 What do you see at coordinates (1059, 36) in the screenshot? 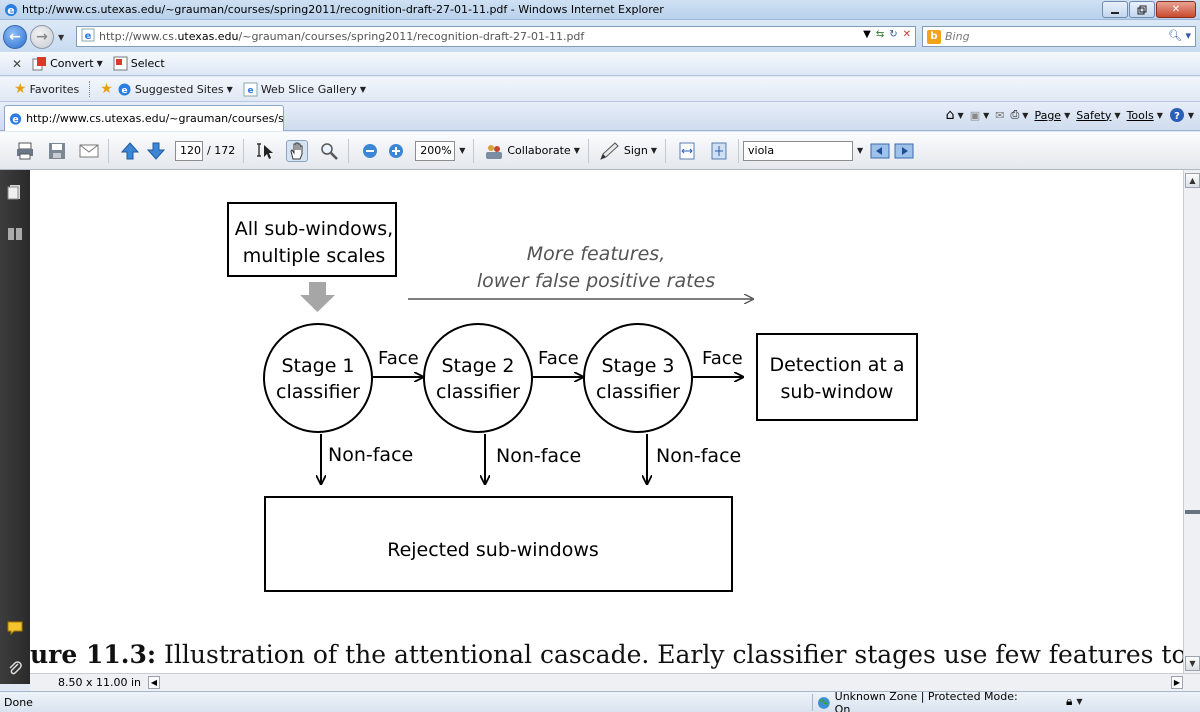
I see `search-input: b Bing 🔍︎ ▾` at bounding box center [1059, 36].